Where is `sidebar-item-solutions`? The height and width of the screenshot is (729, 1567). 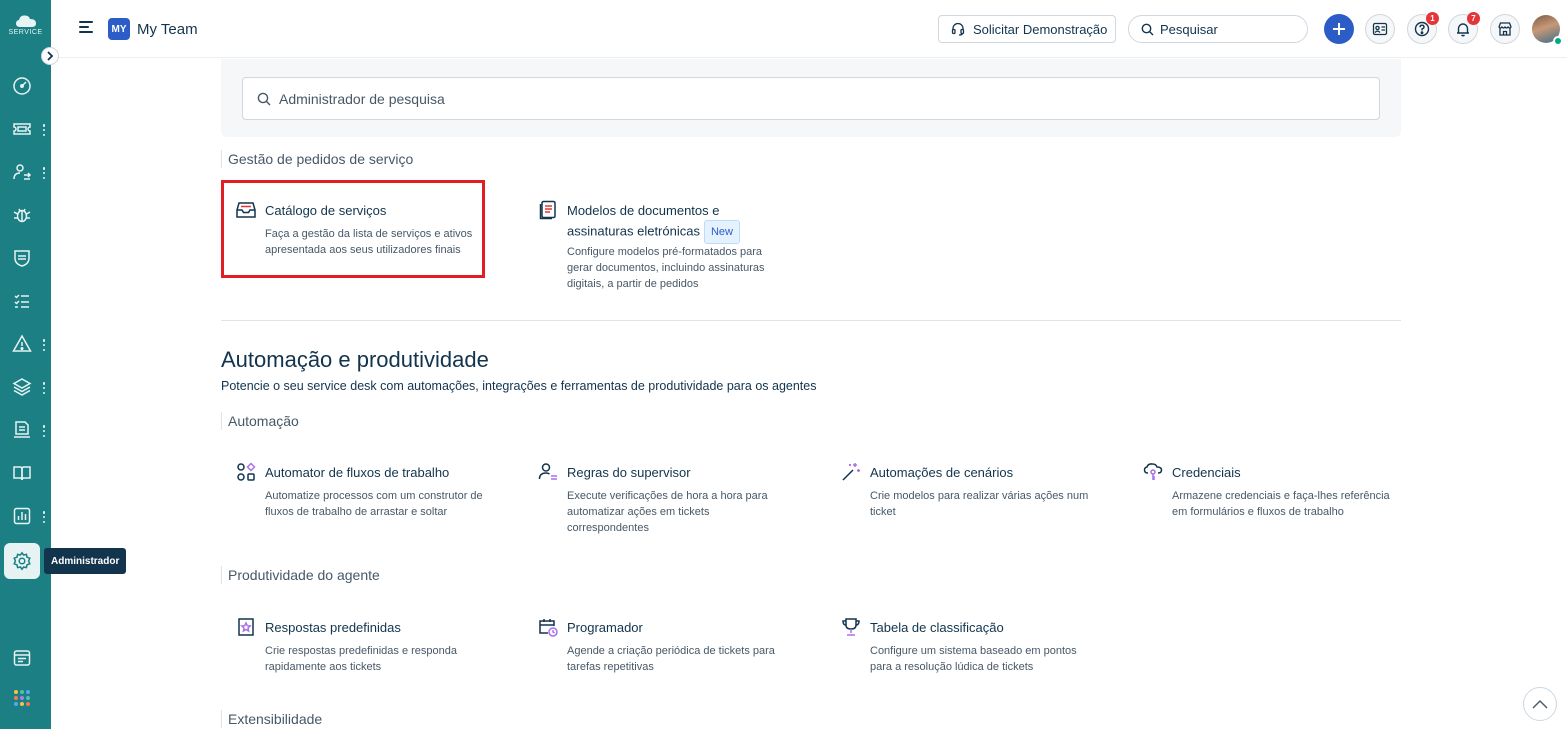
sidebar-item-solutions is located at coordinates (22, 473).